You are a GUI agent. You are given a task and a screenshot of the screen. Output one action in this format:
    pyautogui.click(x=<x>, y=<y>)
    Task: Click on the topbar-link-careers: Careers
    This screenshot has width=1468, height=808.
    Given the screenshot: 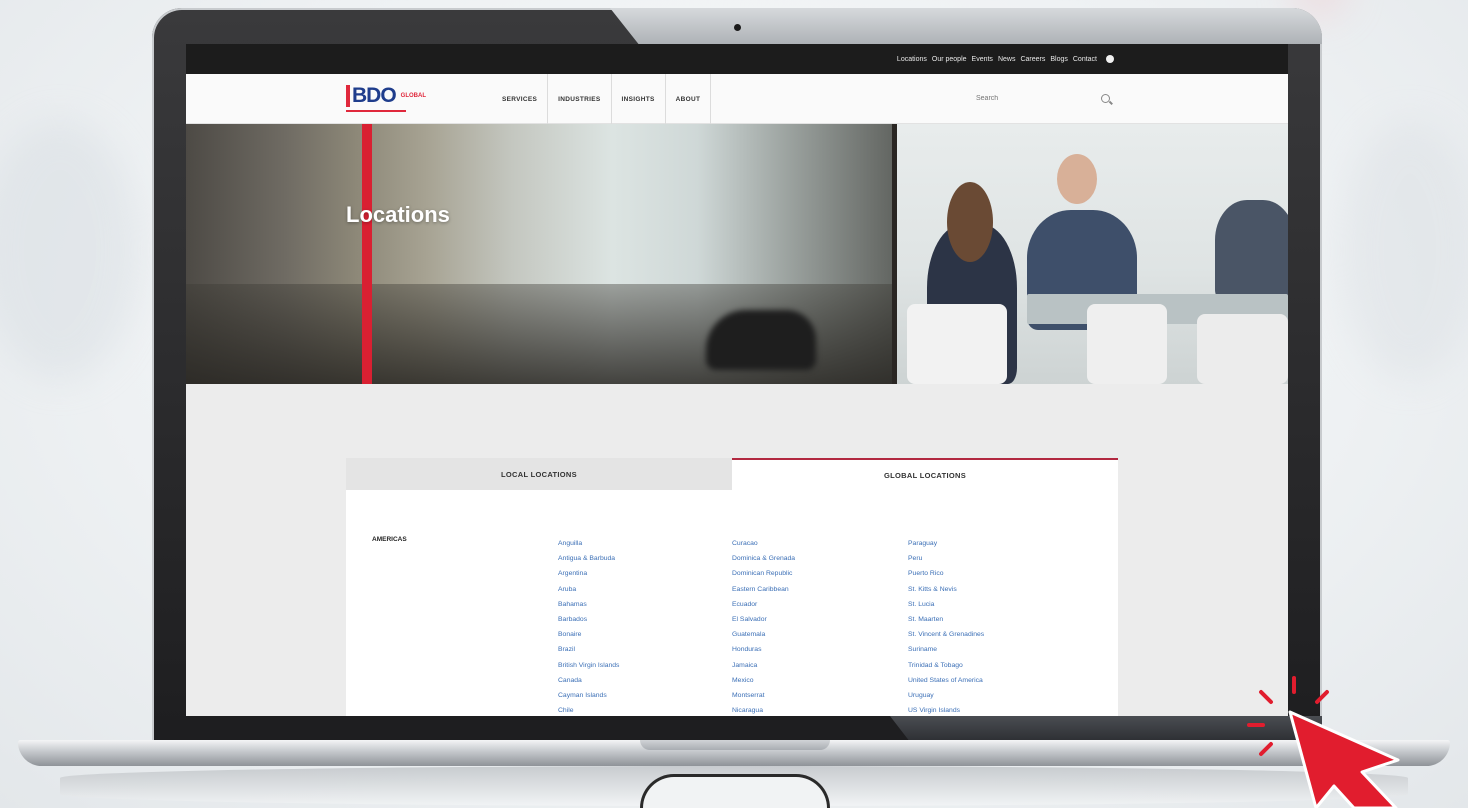 What is the action you would take?
    pyautogui.click(x=1032, y=59)
    